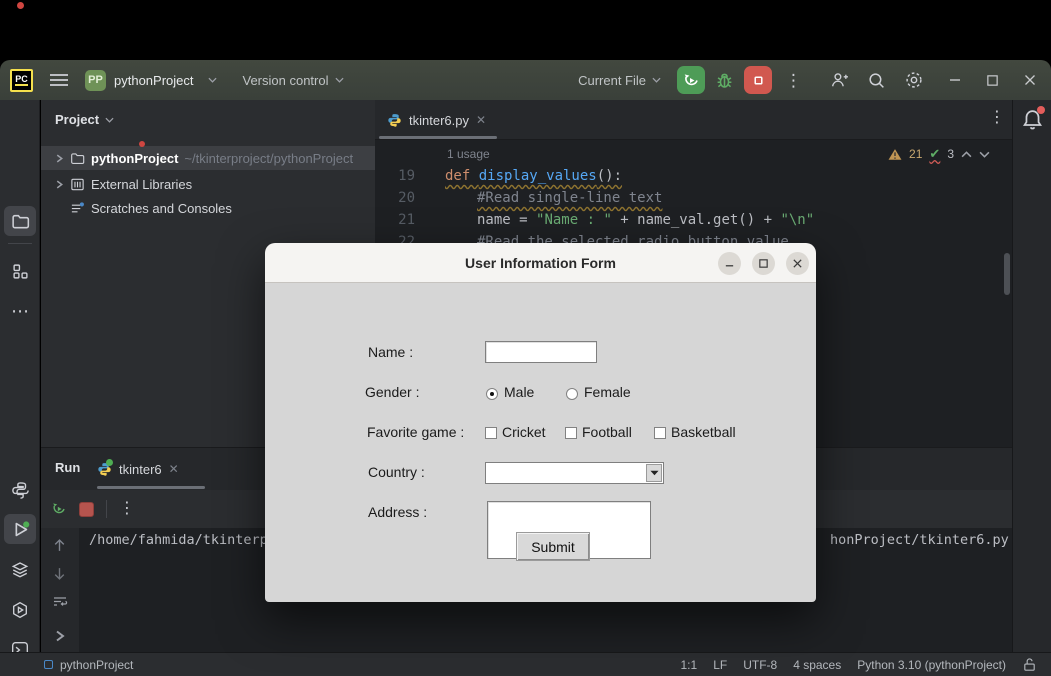 The image size is (1051, 676). I want to click on name-label: Name :, so click(391, 352).